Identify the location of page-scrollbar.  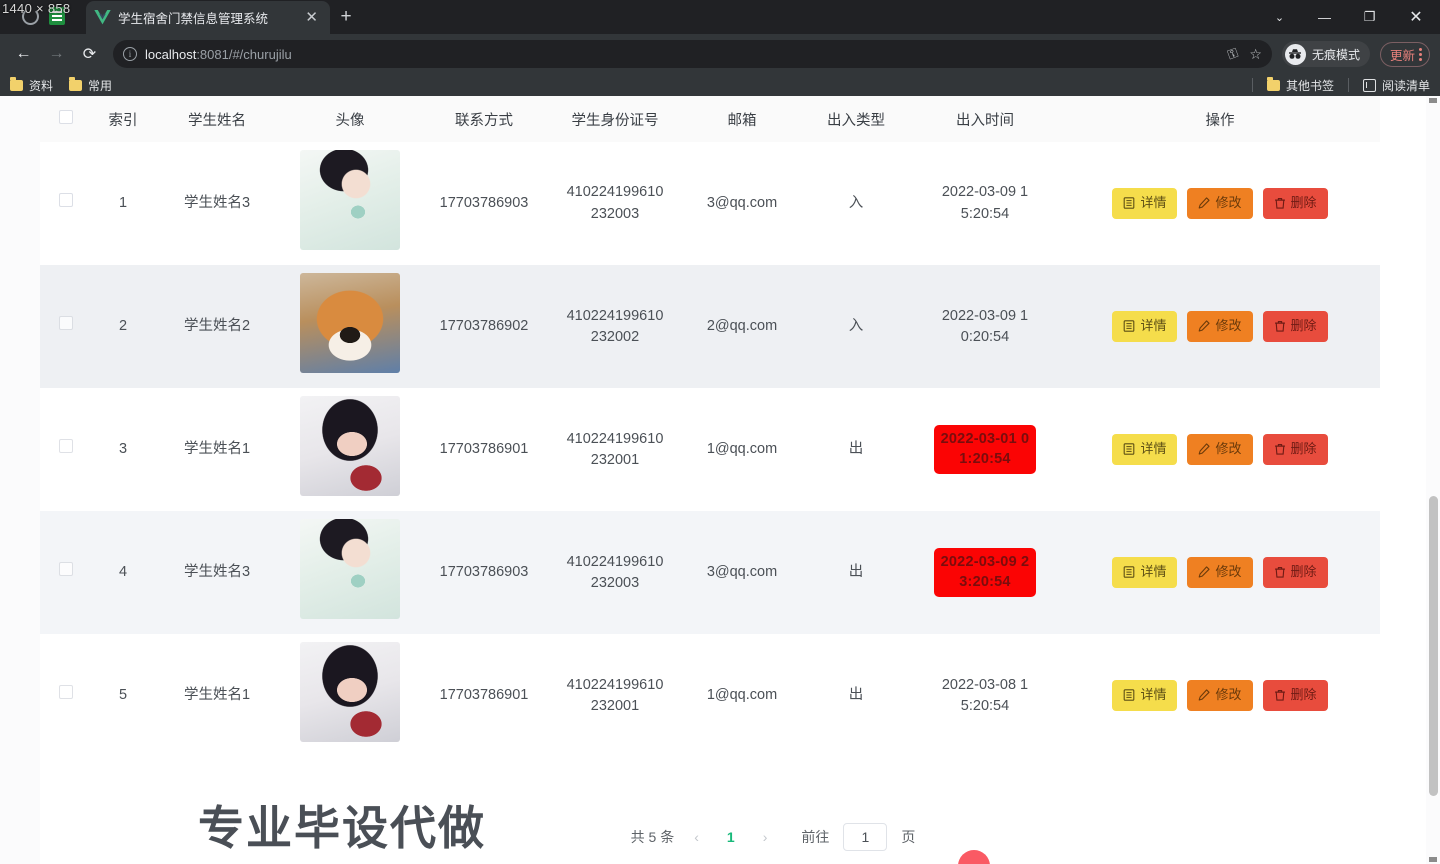
(1433, 480).